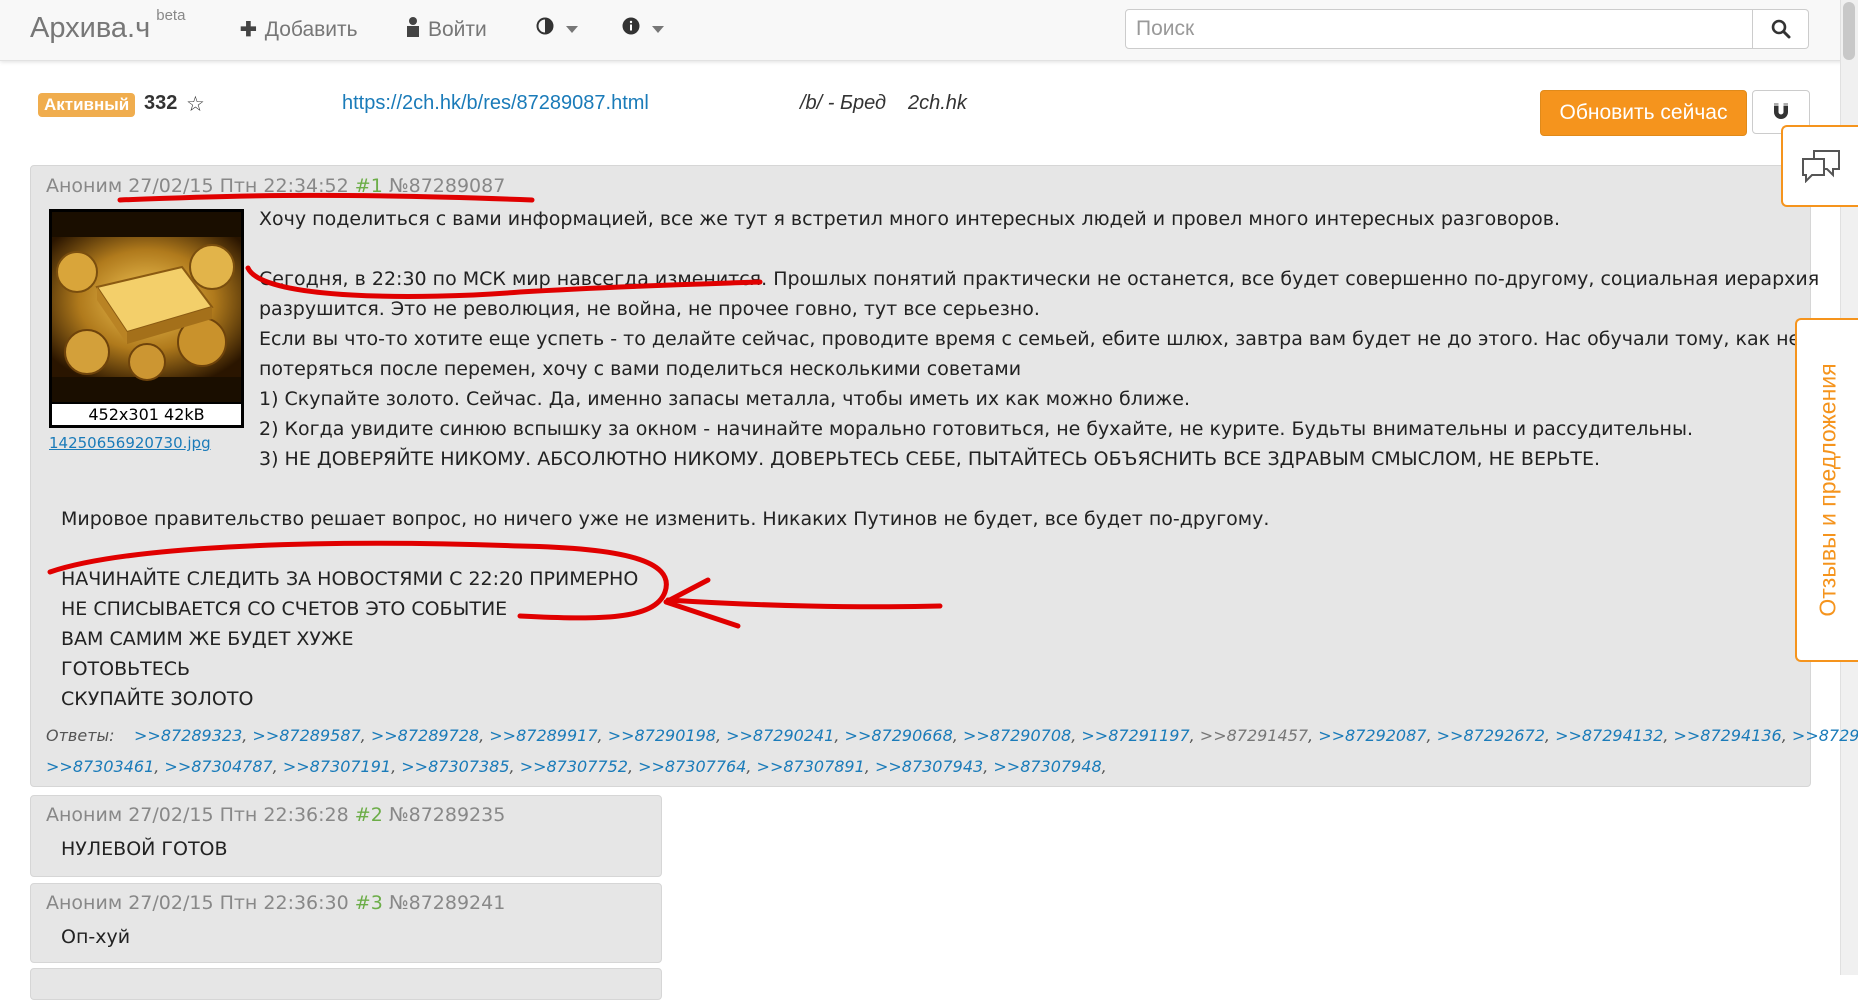 The image size is (1858, 1000). What do you see at coordinates (130, 443) in the screenshot?
I see `image-file-link: 14250656920730.jpg` at bounding box center [130, 443].